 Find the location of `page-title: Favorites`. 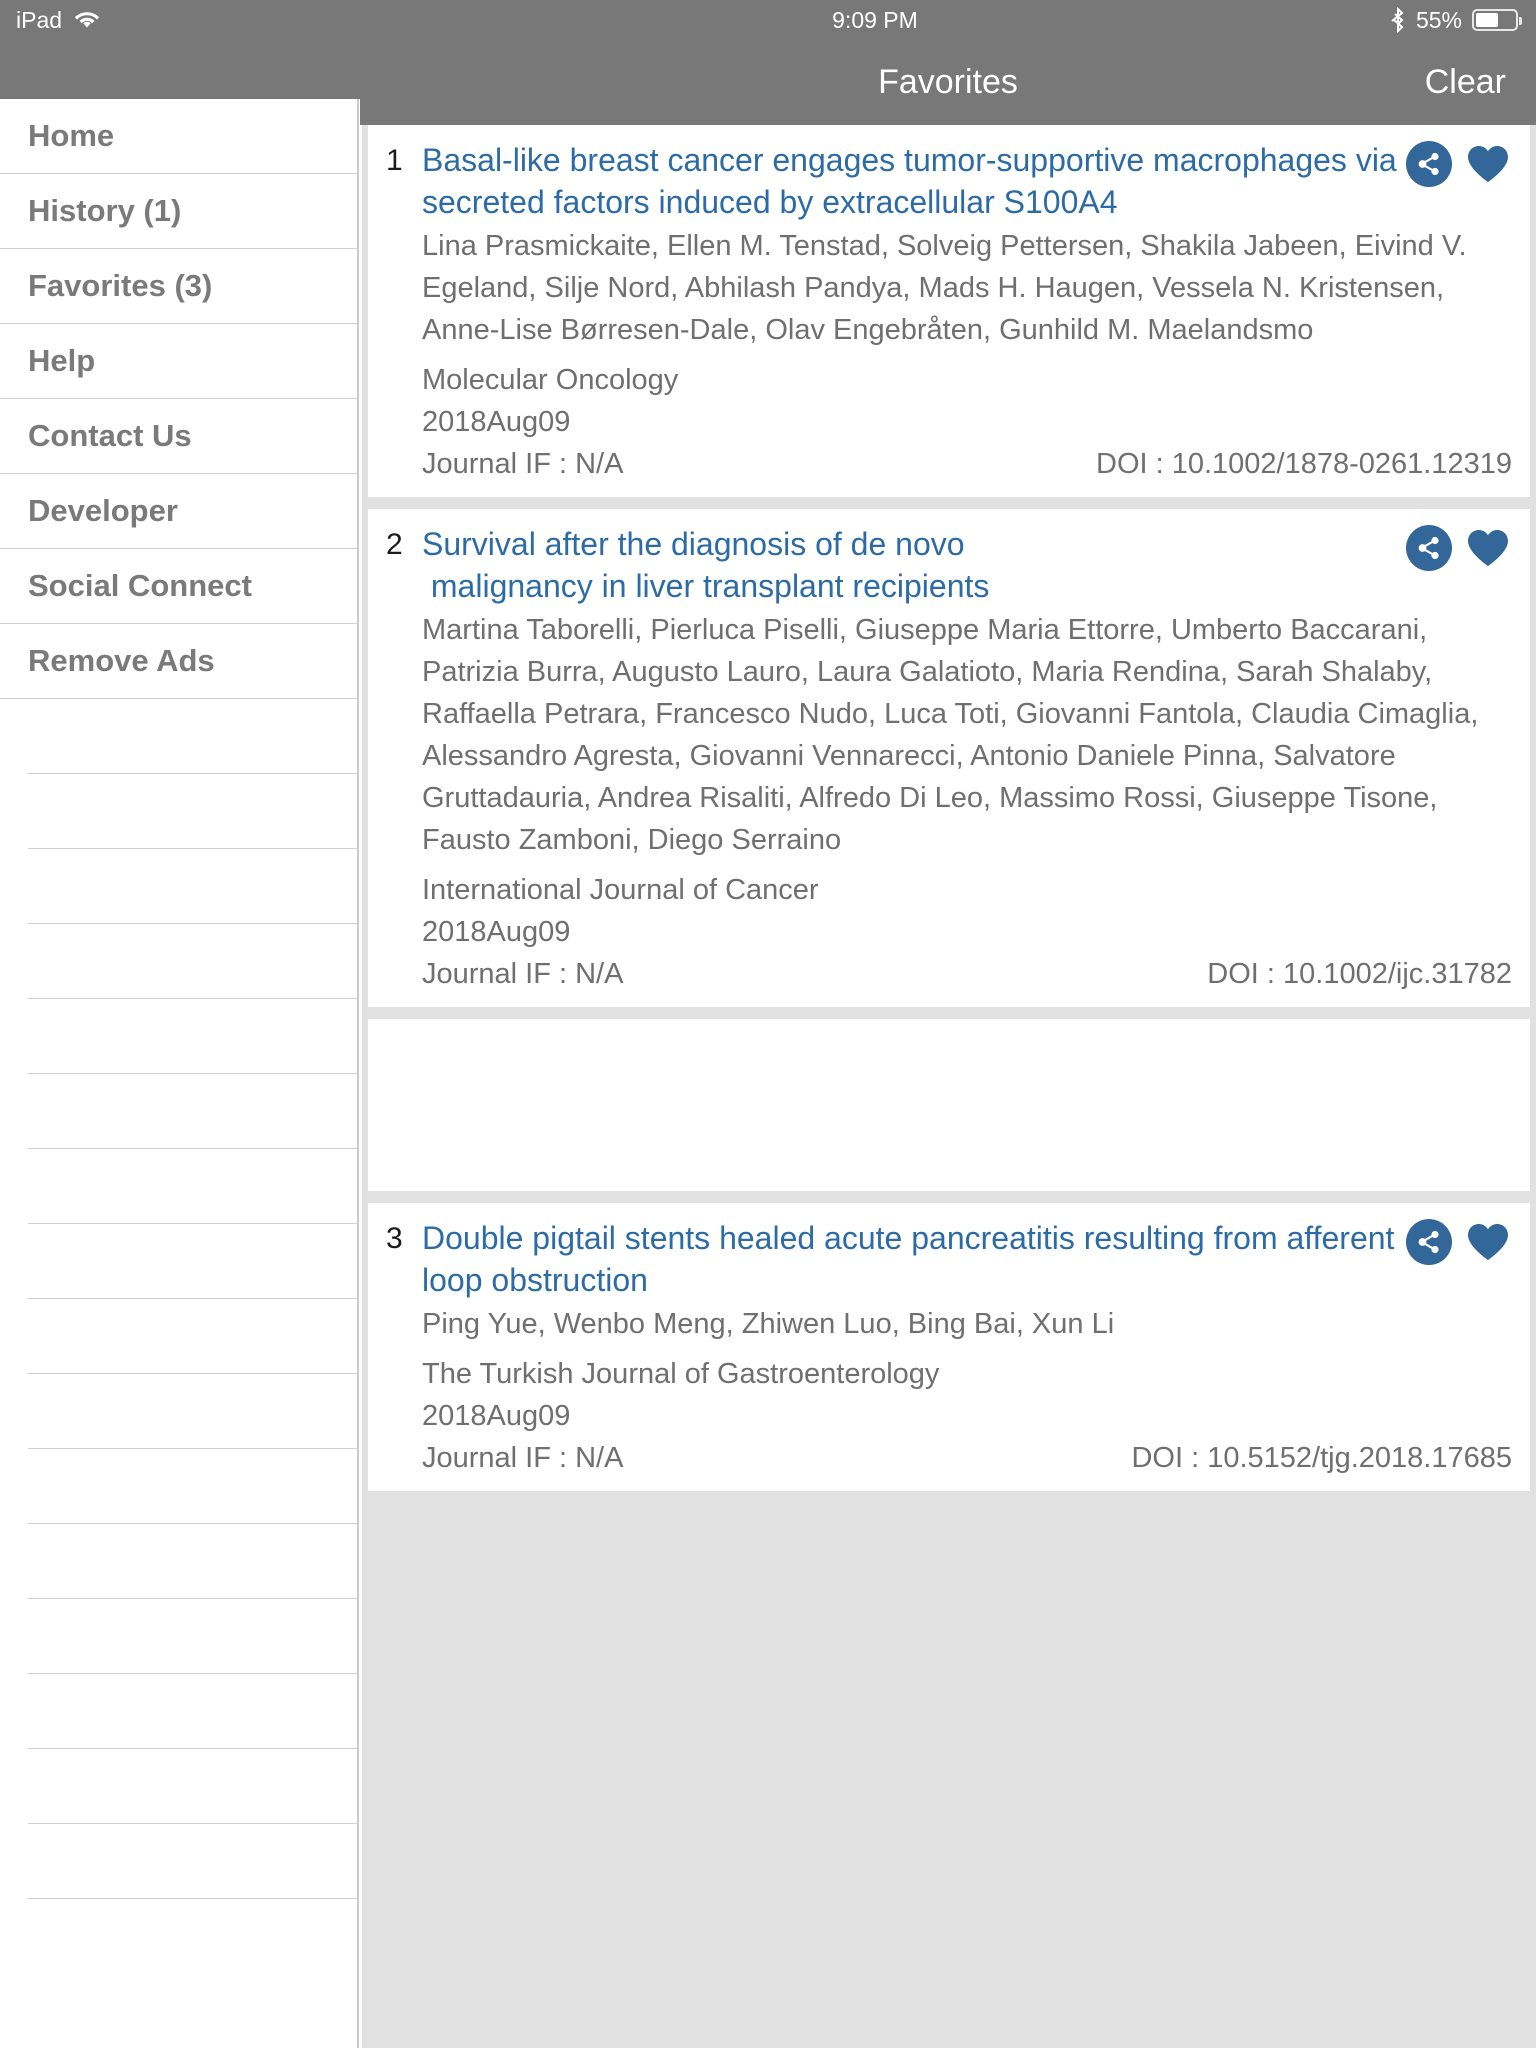

page-title: Favorites is located at coordinates (948, 82).